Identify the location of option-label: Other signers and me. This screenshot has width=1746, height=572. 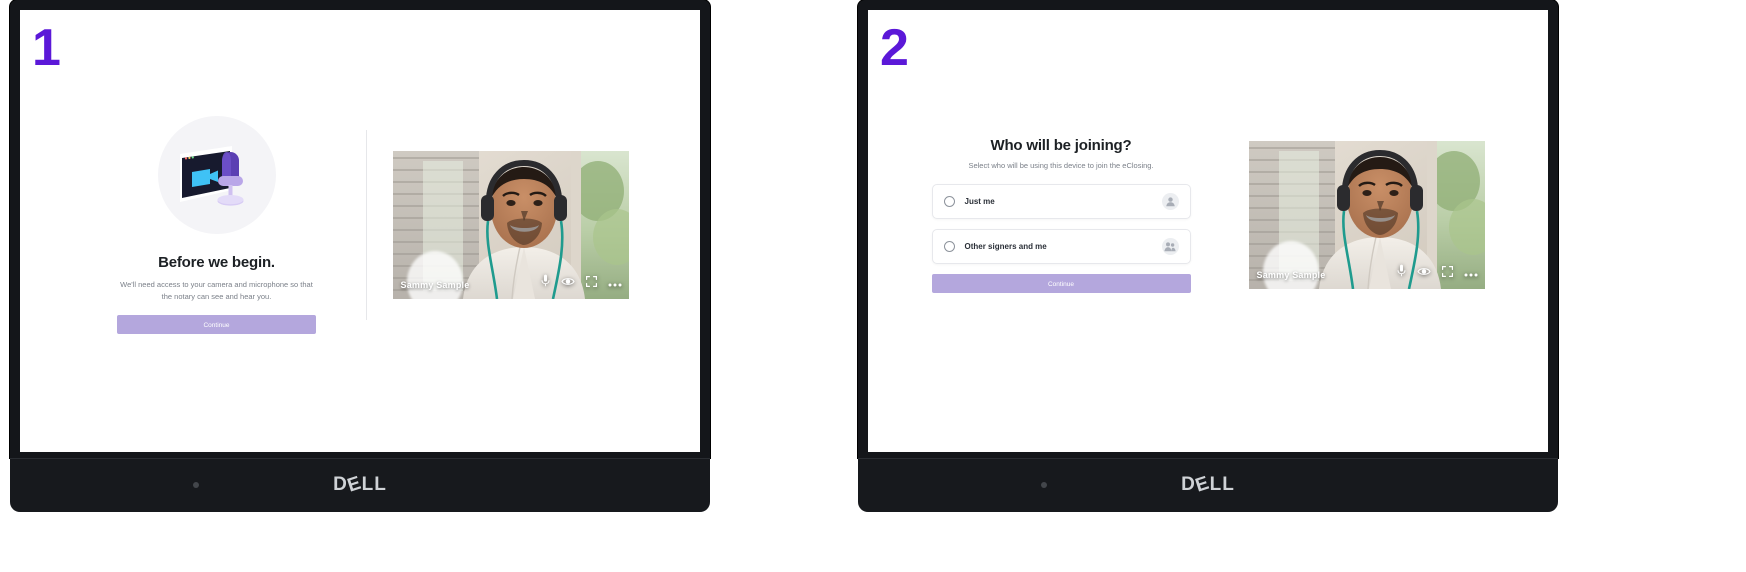
(1005, 246).